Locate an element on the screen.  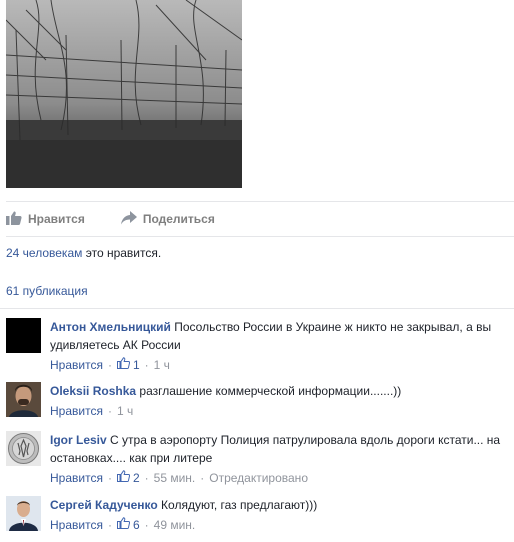
shares-count-link: 61 публикация is located at coordinates (47, 291).